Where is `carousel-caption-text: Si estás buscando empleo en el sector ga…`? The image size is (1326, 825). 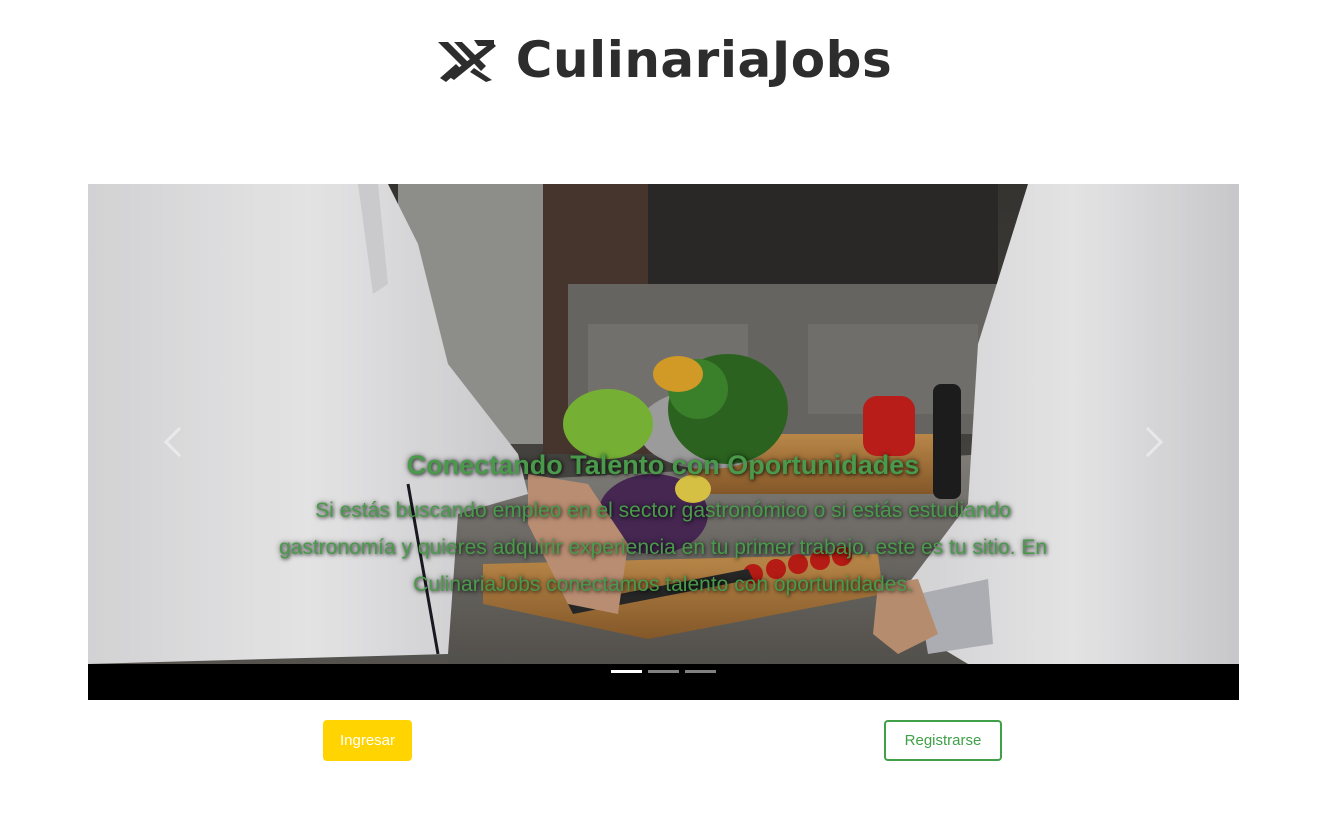 carousel-caption-text: Si estás buscando empleo en el sector ga… is located at coordinates (663, 547).